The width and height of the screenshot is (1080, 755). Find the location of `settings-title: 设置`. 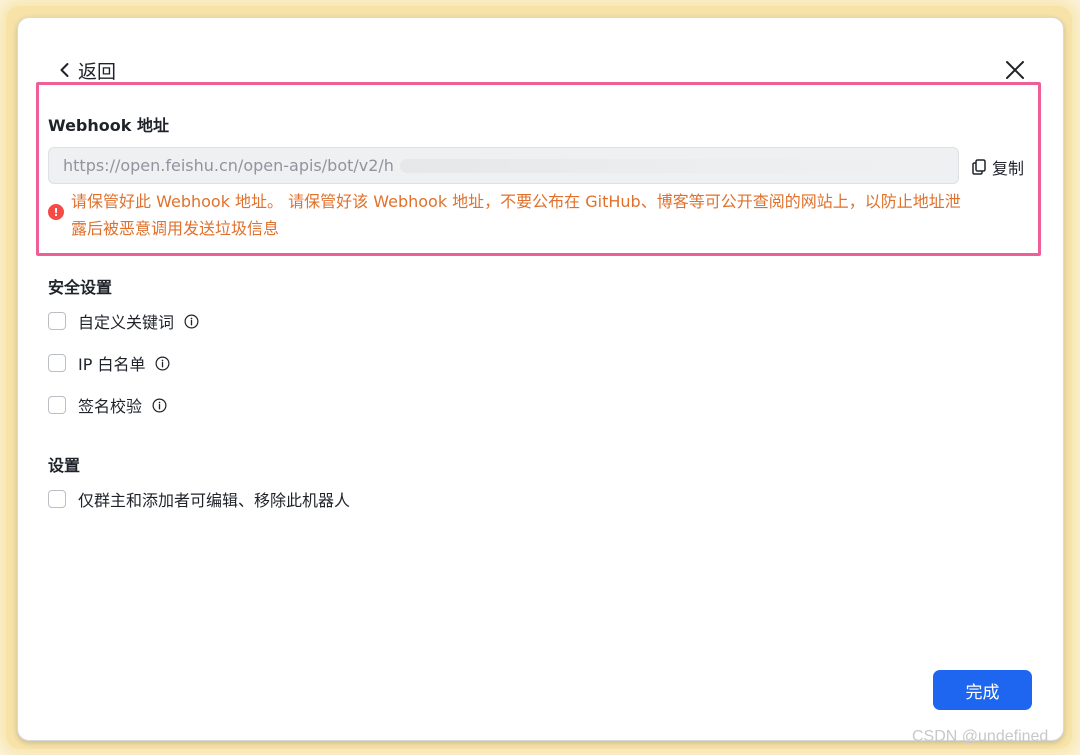

settings-title: 设置 is located at coordinates (64, 465).